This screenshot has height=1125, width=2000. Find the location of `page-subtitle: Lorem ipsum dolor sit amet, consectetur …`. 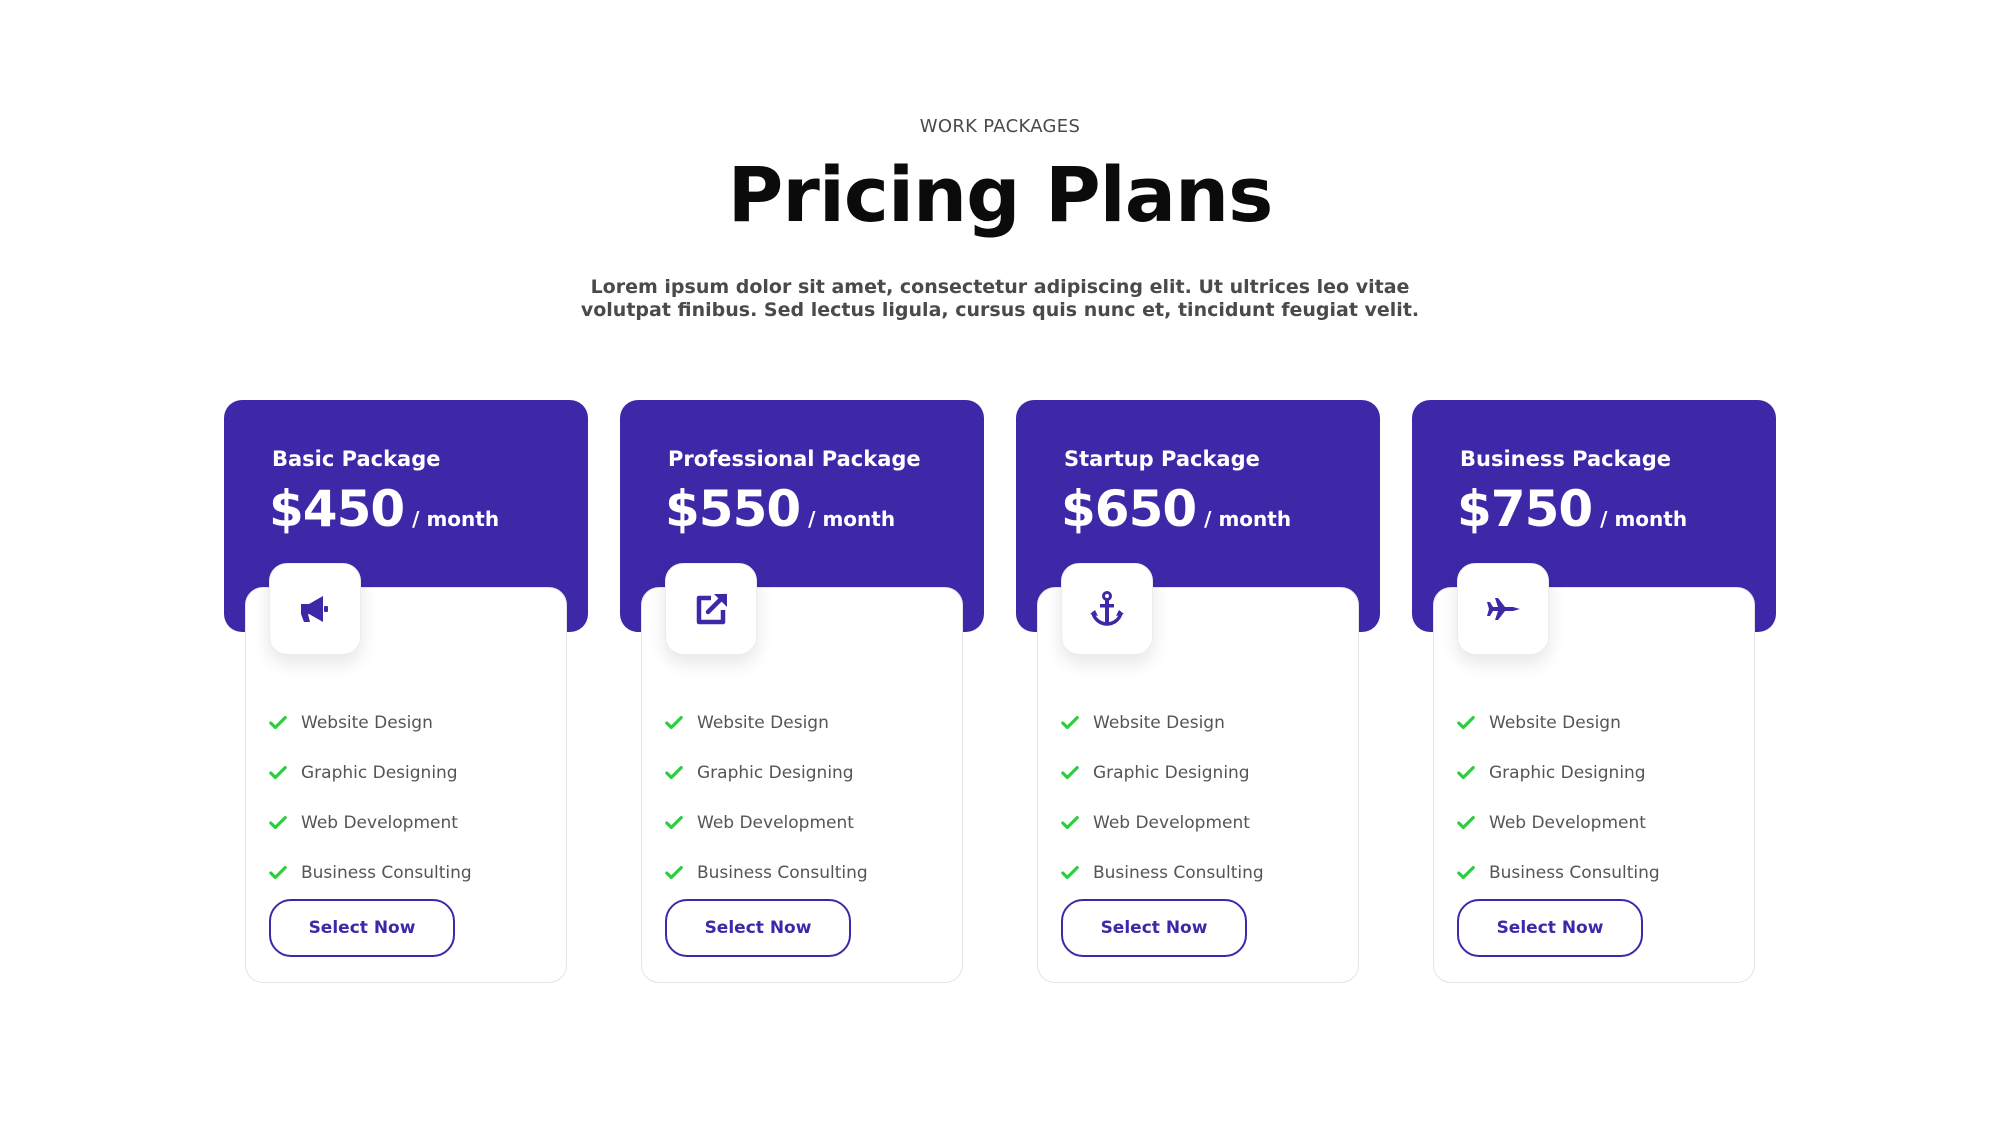

page-subtitle: Lorem ipsum dolor sit amet, consectetur … is located at coordinates (1000, 298).